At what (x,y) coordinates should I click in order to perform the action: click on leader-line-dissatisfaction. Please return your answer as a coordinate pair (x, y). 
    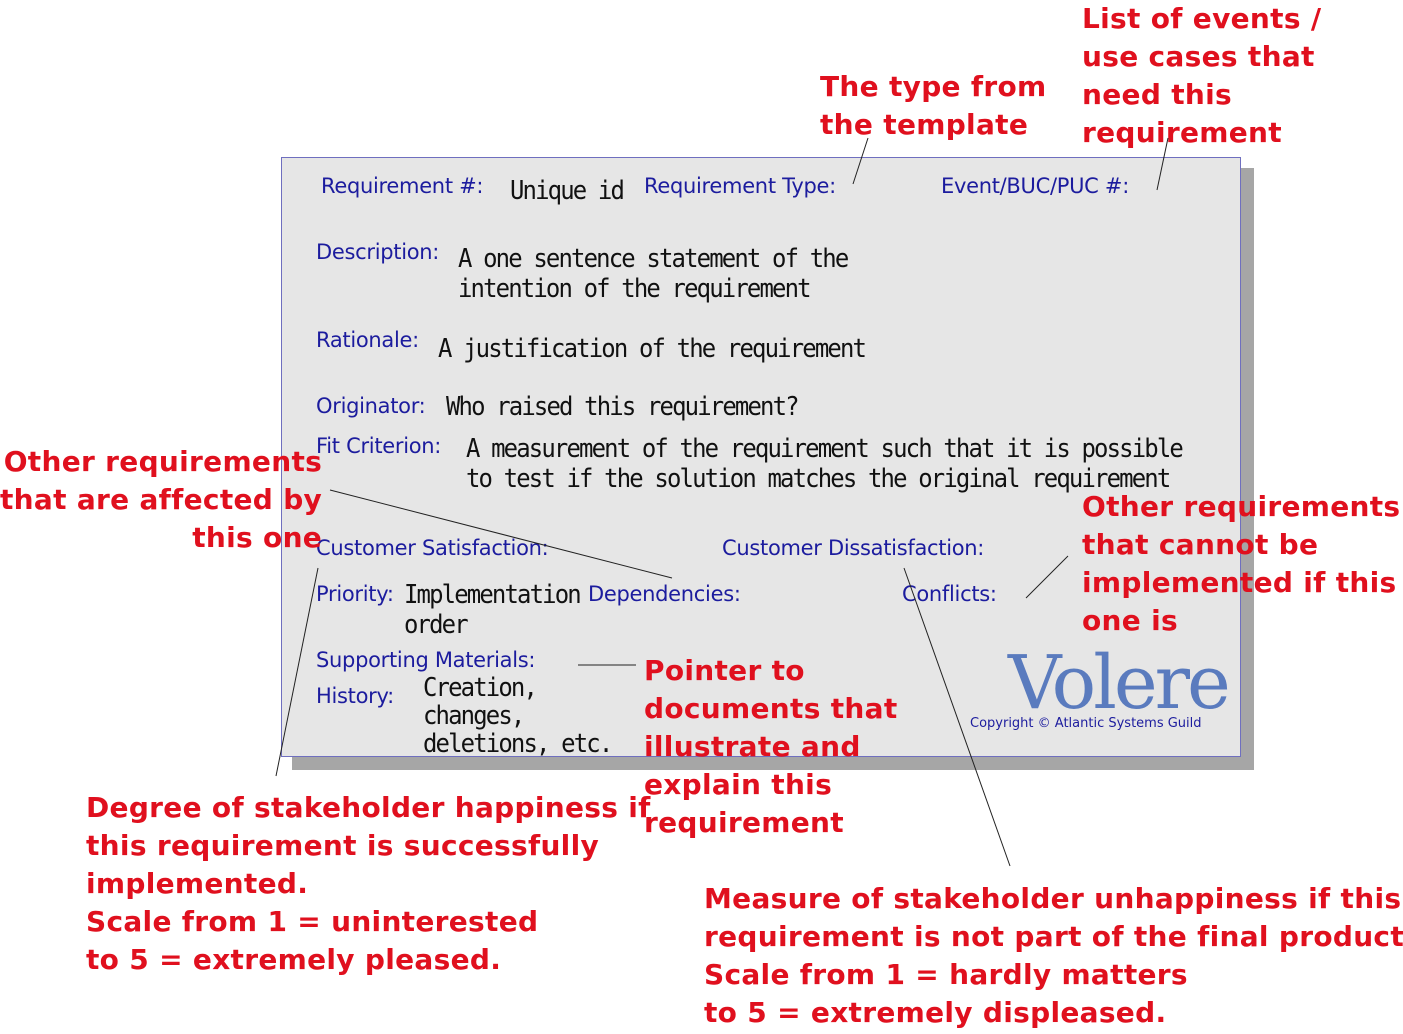
    Looking at the image, I should click on (957, 717).